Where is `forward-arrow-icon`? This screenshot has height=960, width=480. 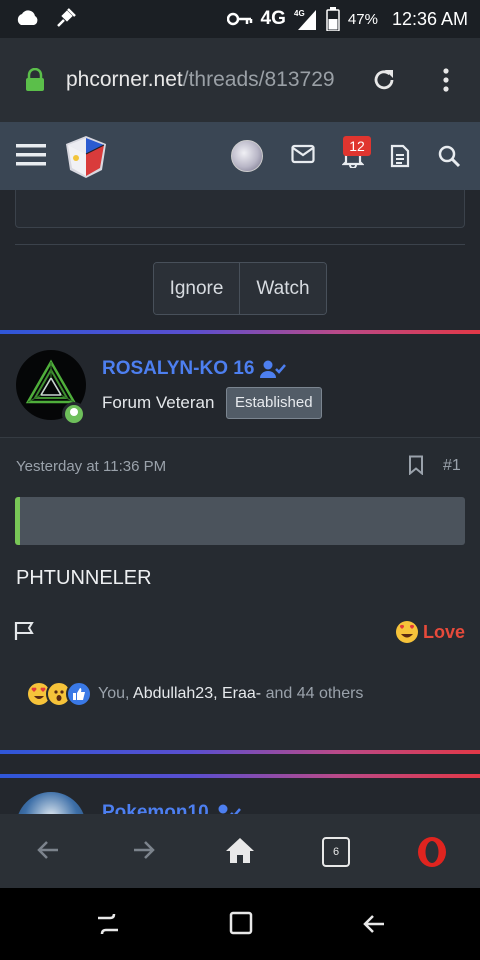
forward-arrow-icon is located at coordinates (144, 850).